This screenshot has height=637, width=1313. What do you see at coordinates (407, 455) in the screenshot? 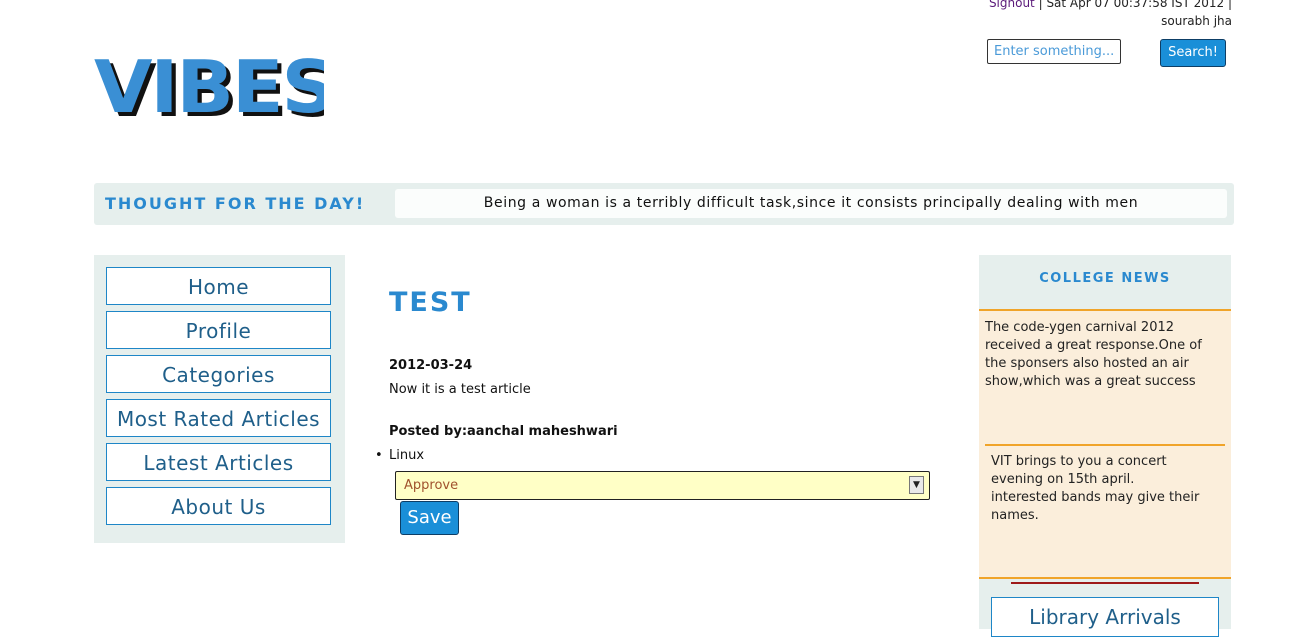
I see `article-category: Linux` at bounding box center [407, 455].